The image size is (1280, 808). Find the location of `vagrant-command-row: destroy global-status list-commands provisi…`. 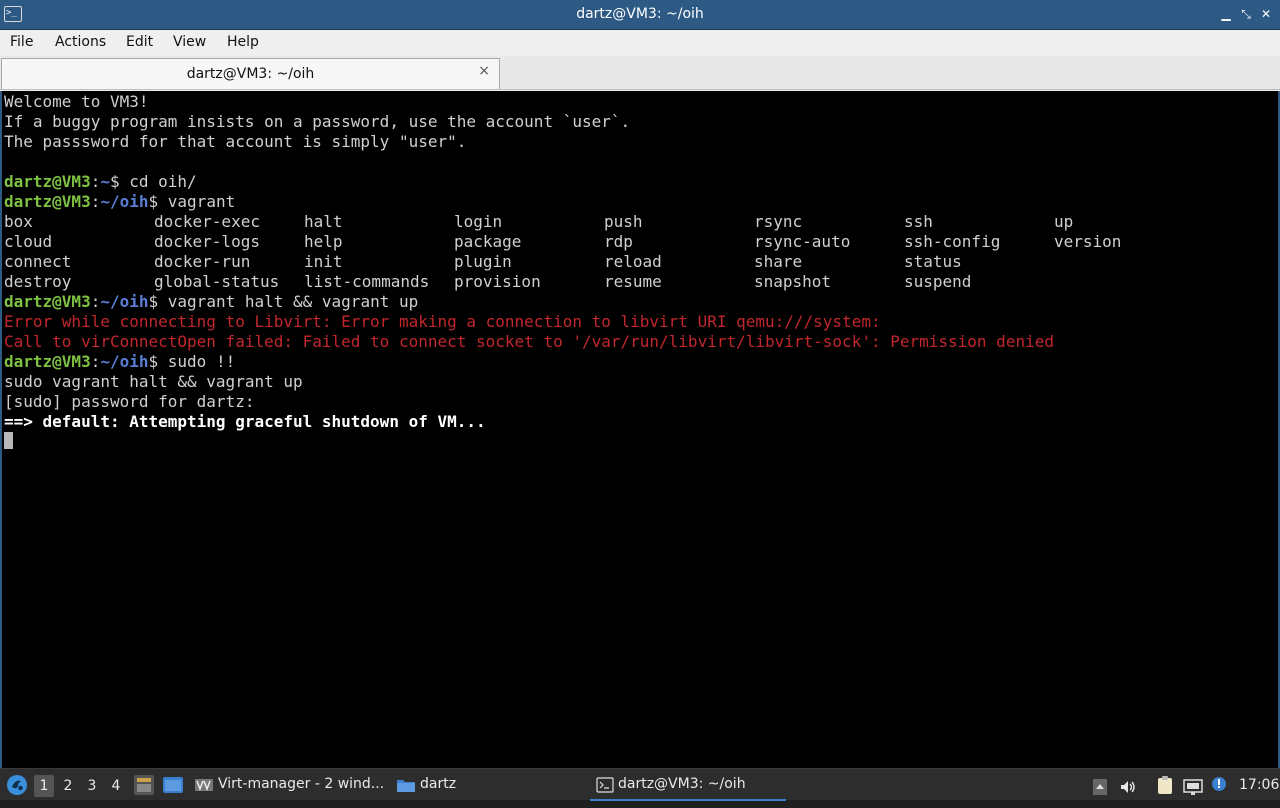

vagrant-command-row: destroy global-status list-commands provisi… is located at coordinates (639, 282).